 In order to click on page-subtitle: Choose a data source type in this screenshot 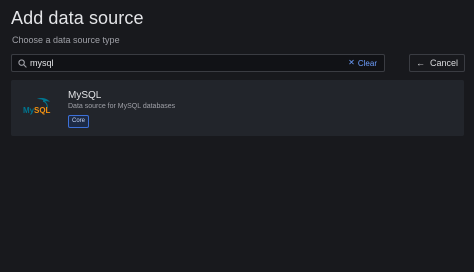, I will do `click(66, 40)`.